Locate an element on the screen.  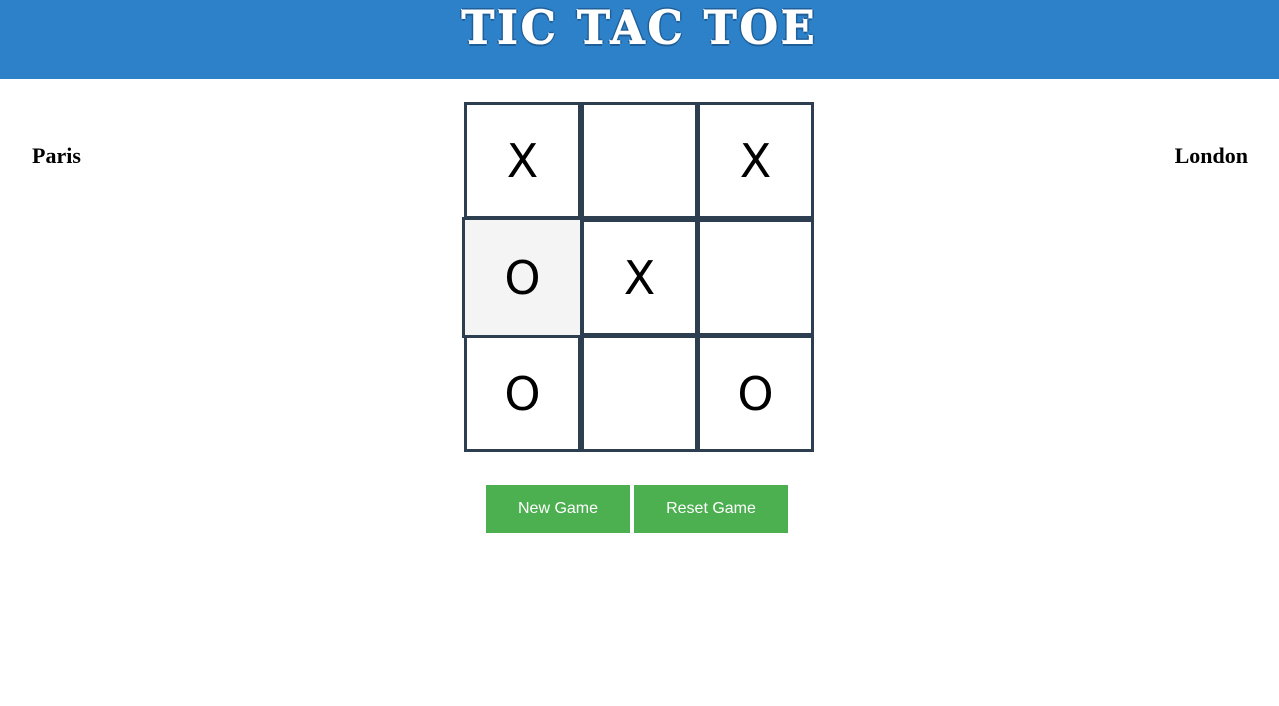
board-cell-3: O is located at coordinates (522, 277).